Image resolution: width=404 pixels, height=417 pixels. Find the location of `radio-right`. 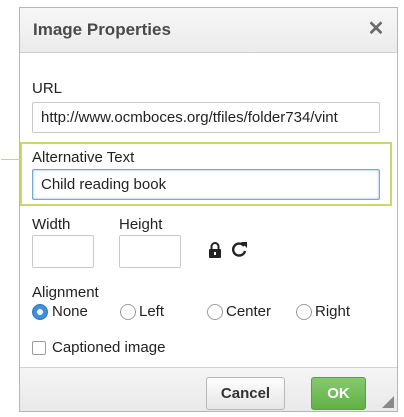

radio-right is located at coordinates (304, 312).